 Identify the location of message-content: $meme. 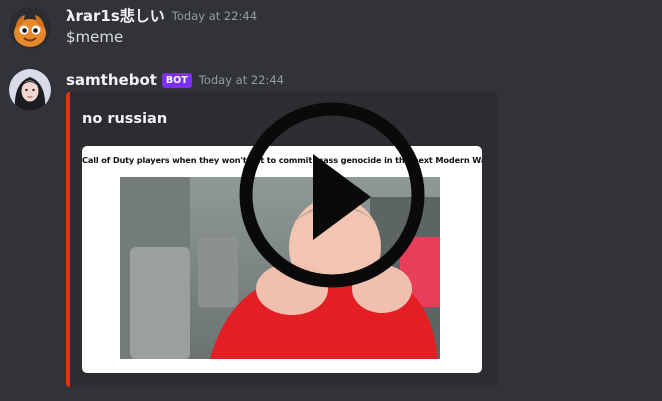
(95, 37).